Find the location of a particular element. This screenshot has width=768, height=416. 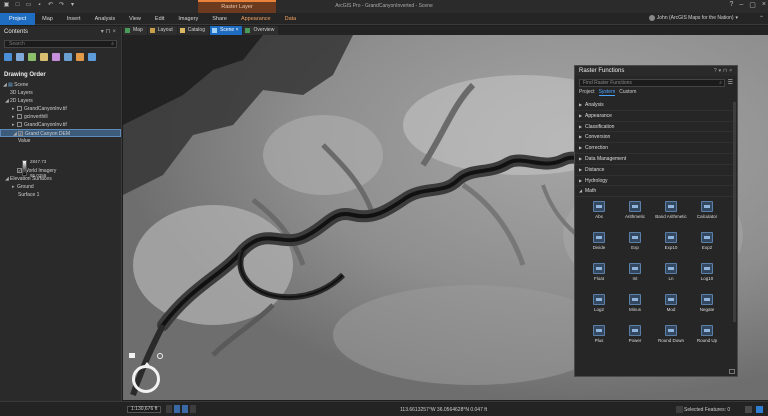

selection-icon is located at coordinates (679, 409).